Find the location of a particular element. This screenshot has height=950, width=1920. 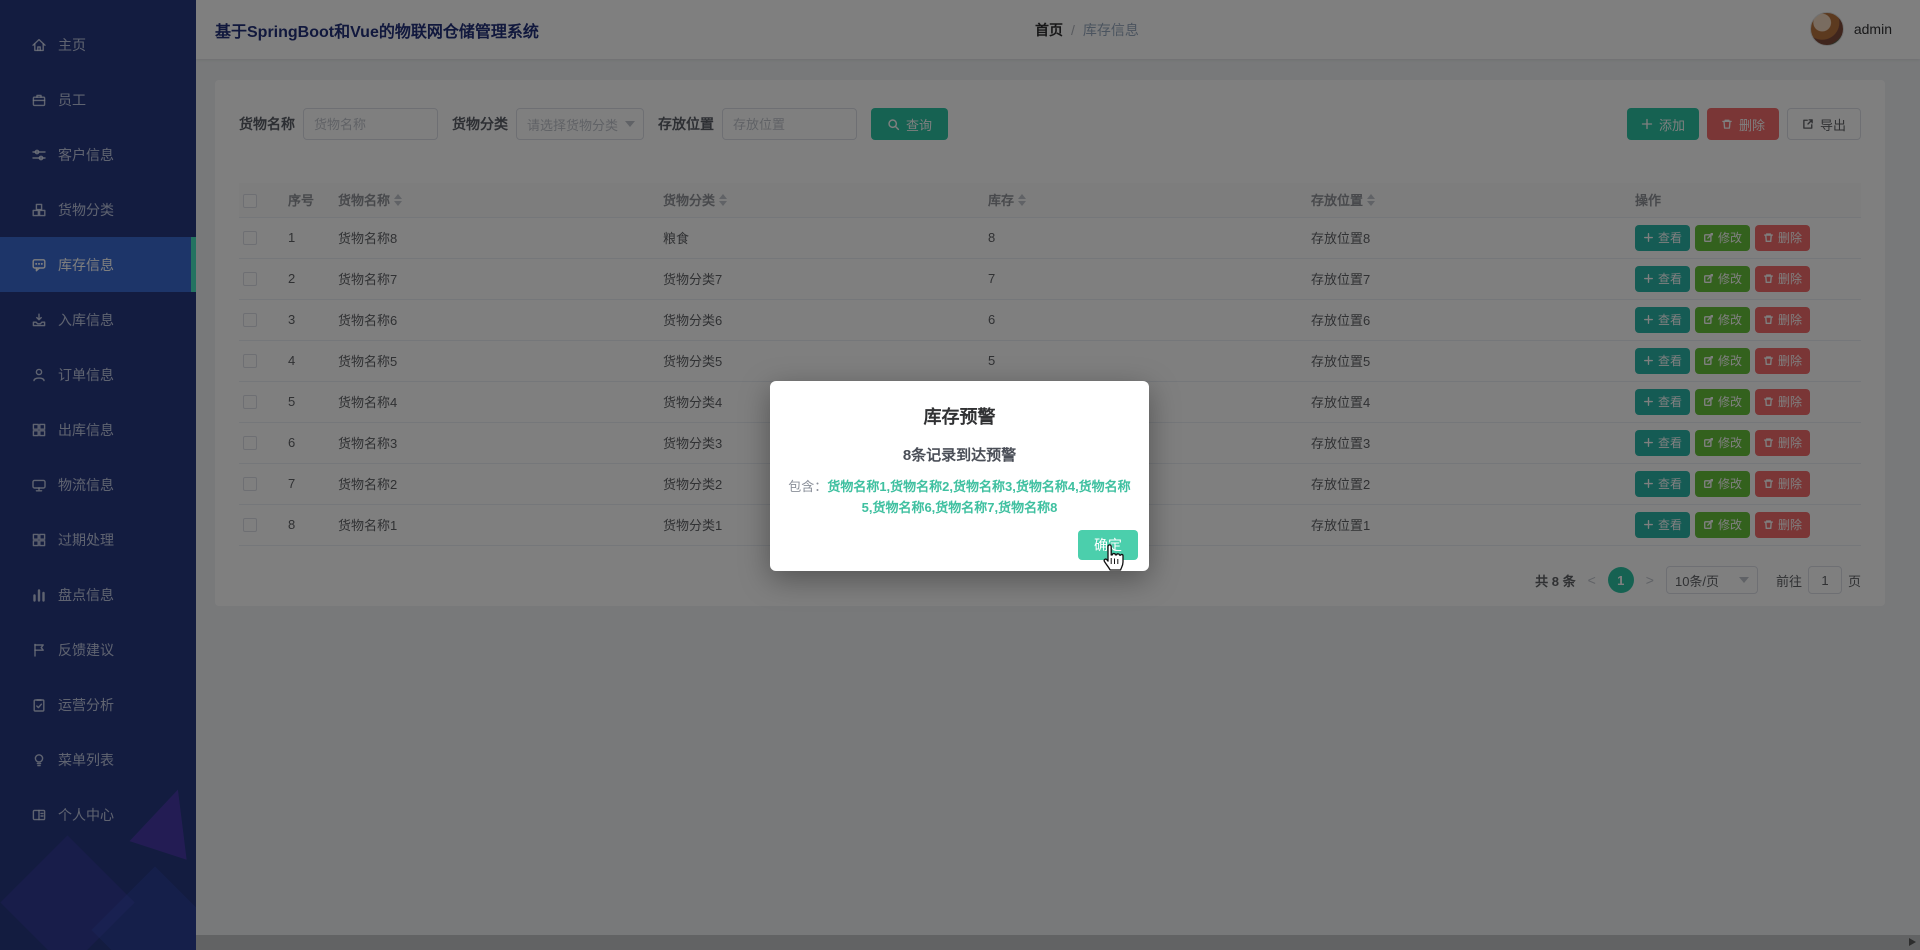

dialog-title: 库存预警 is located at coordinates (959, 417).